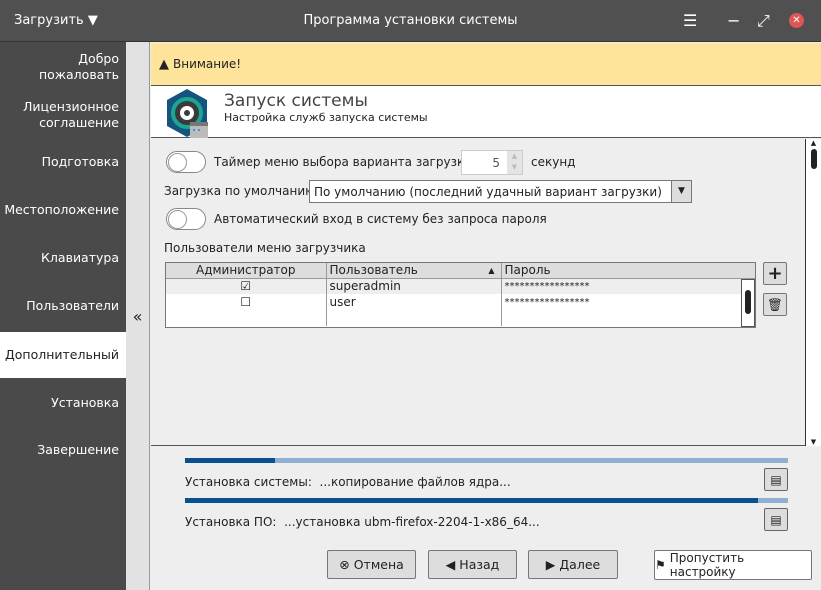  Describe the element at coordinates (248, 482) in the screenshot. I see `progress-label: Установка системы:` at that location.